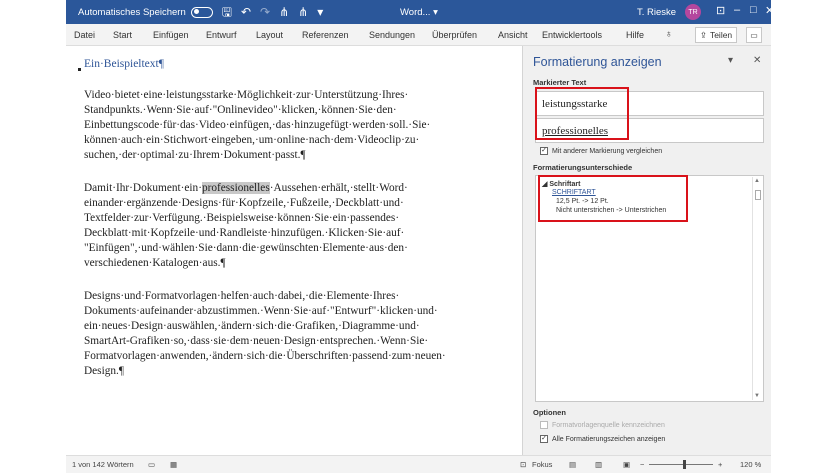 The width and height of the screenshot is (840, 473). I want to click on tab-sendungen: Sendungen, so click(392, 35).